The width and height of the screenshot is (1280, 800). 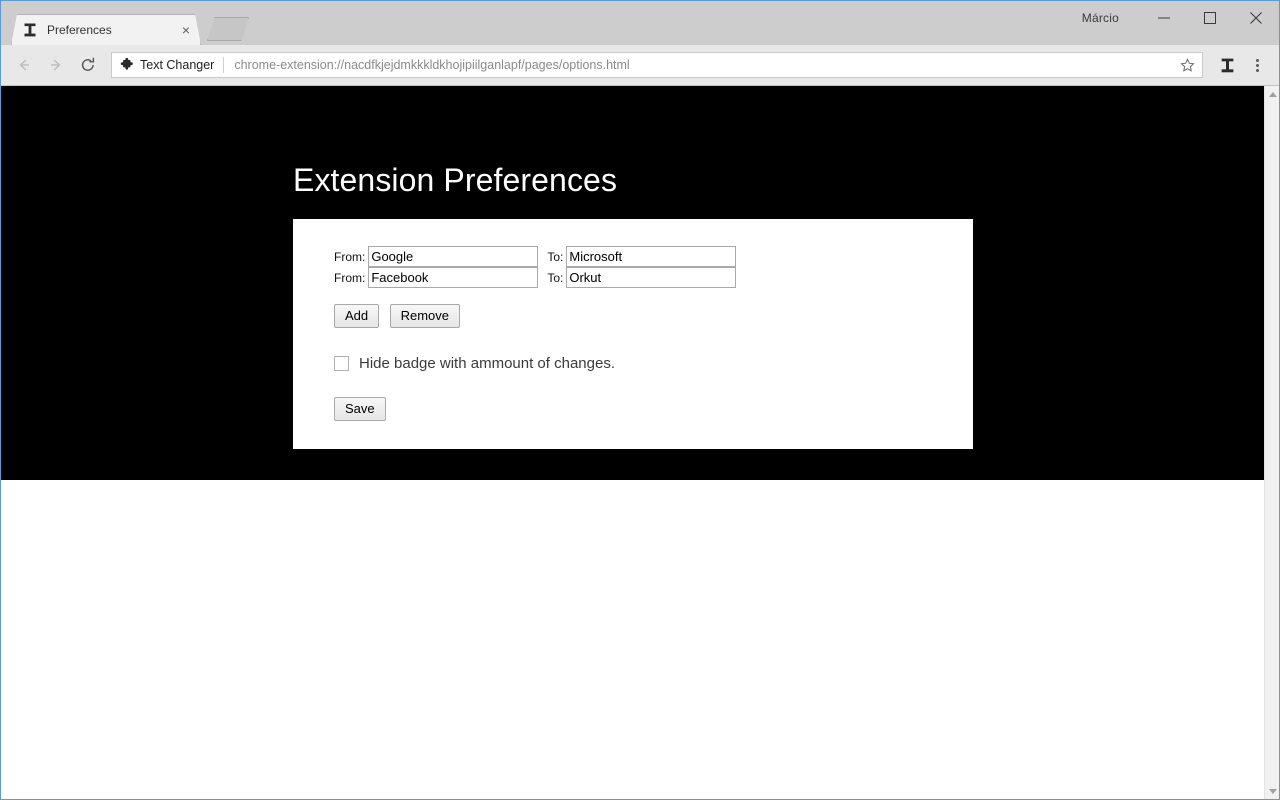 I want to click on title-bar: Preferences × Márcio, so click(x=640, y=23).